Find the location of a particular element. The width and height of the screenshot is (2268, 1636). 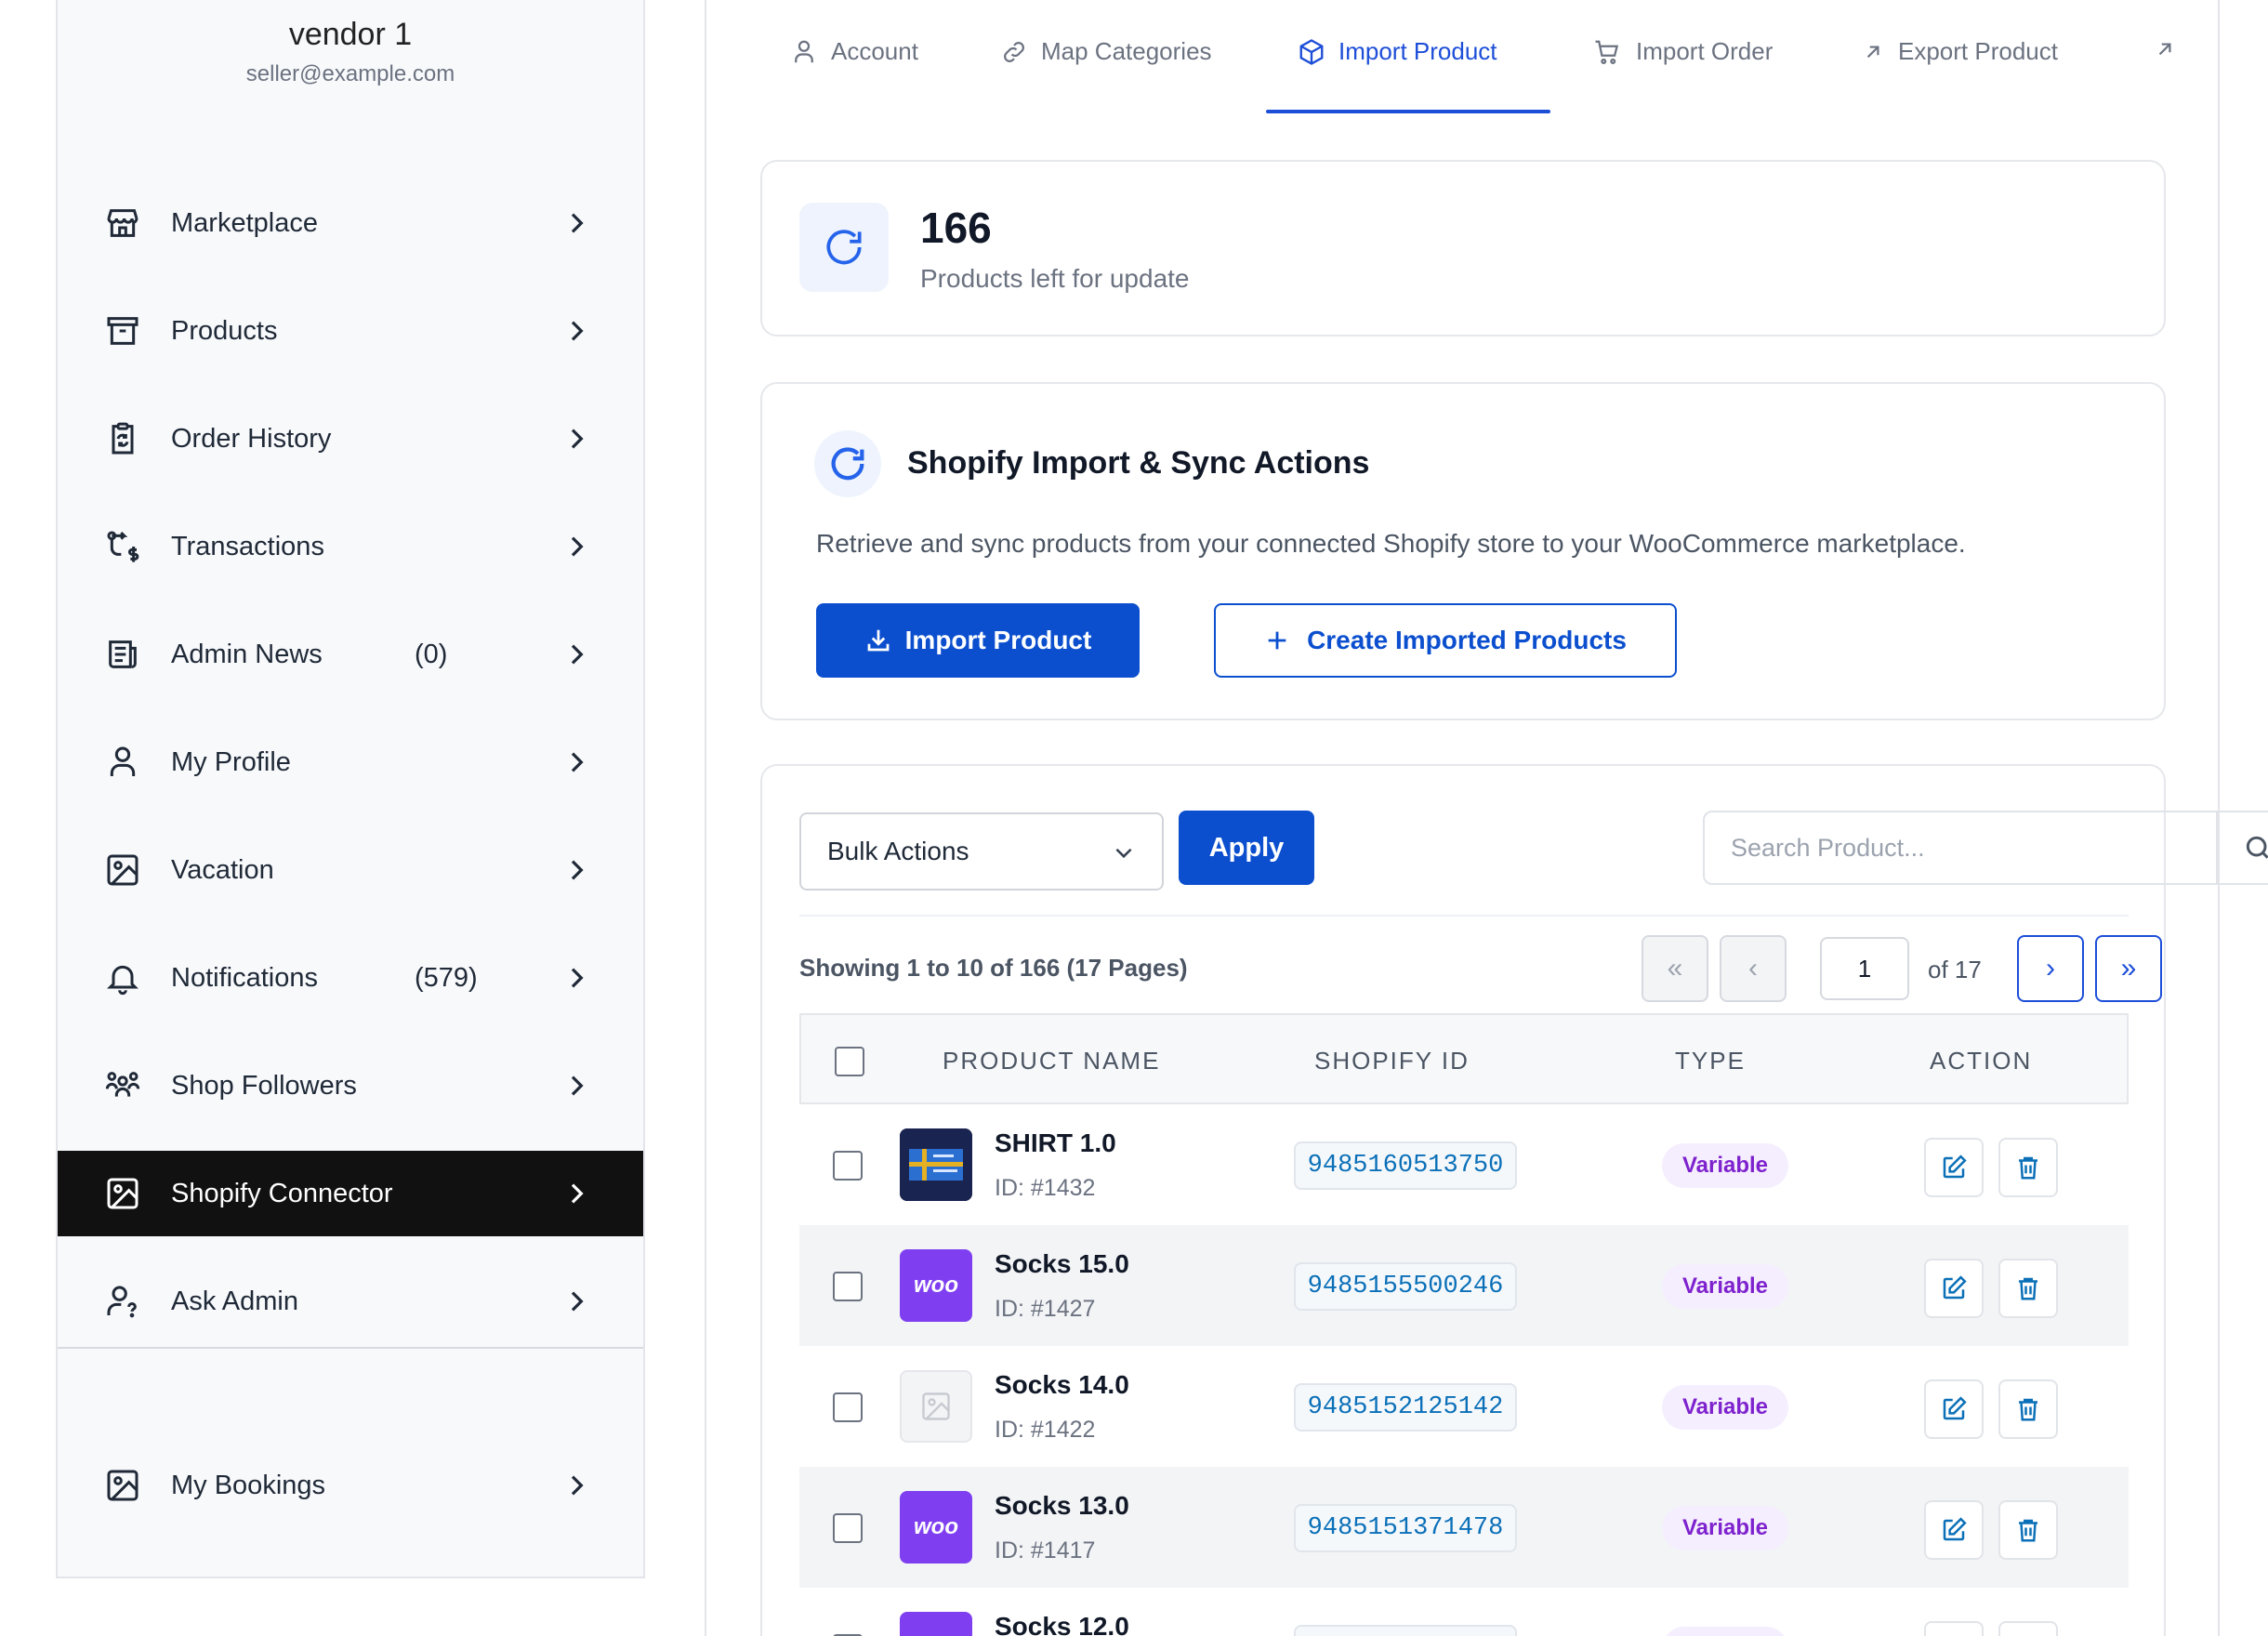

product-name: SHIRT 1.0 is located at coordinates (1055, 1143).